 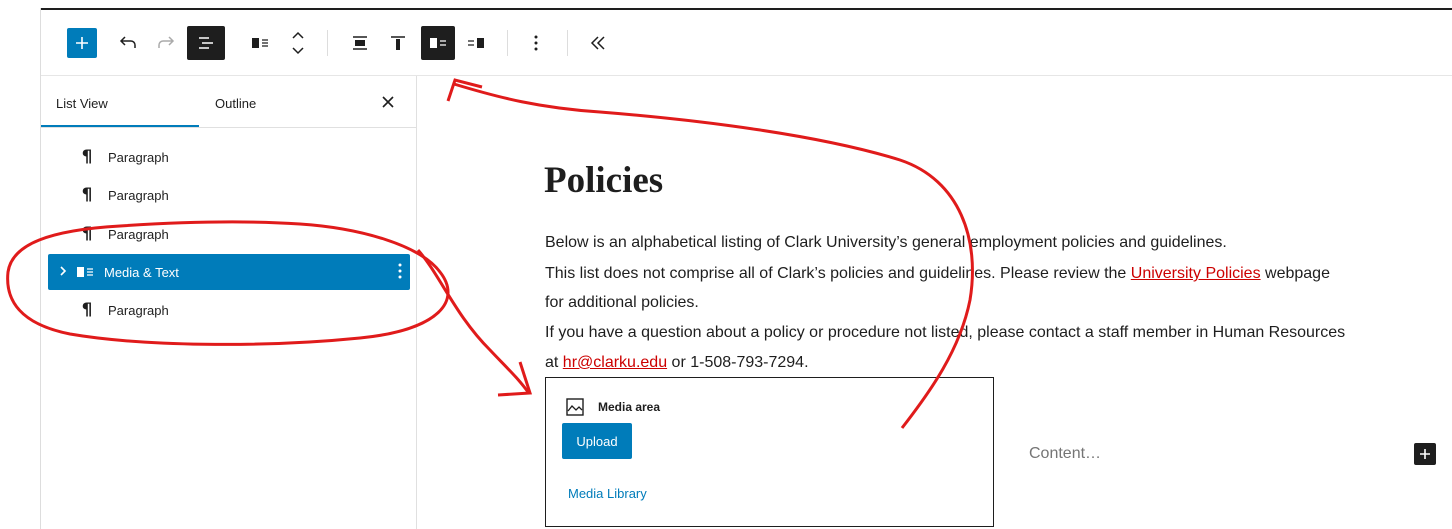 What do you see at coordinates (615, 362) in the screenshot?
I see `email-link: hr@clarku.edu` at bounding box center [615, 362].